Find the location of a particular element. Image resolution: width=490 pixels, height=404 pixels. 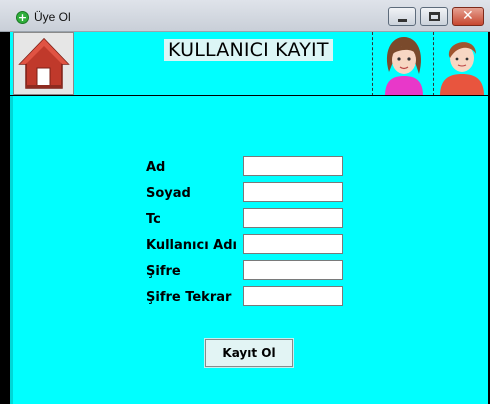

label-kullanici-adi: Kullanıcı Adı is located at coordinates (192, 245).